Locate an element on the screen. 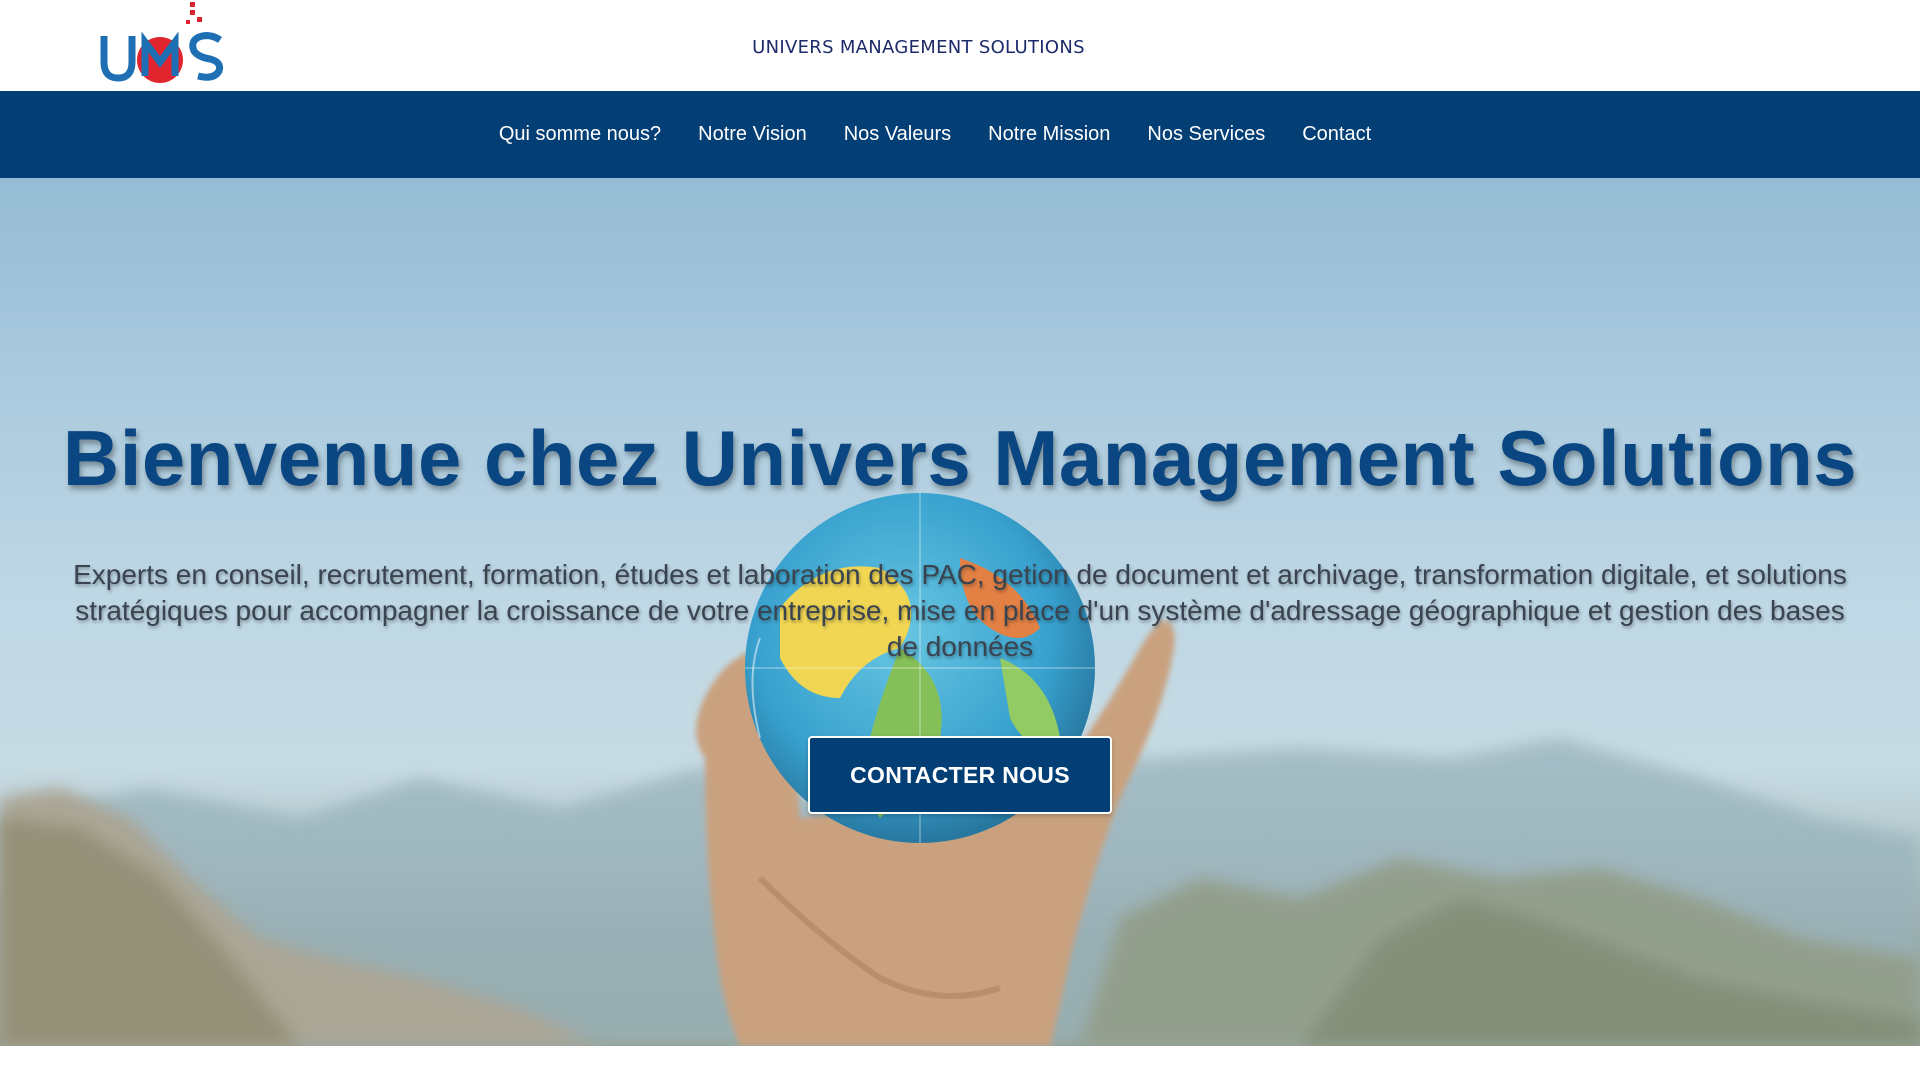  nav-item-contact: Contact is located at coordinates (1336, 134).